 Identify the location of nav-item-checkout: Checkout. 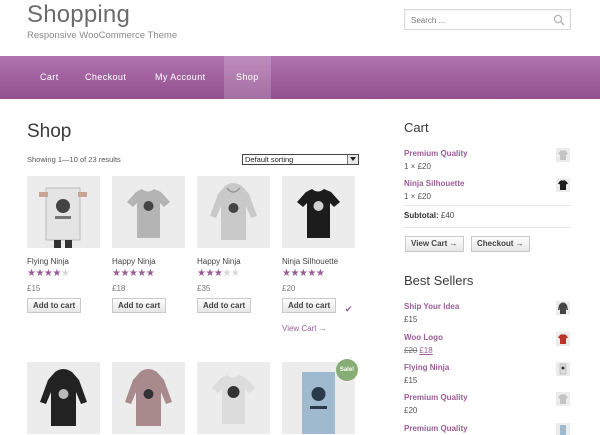
(105, 77).